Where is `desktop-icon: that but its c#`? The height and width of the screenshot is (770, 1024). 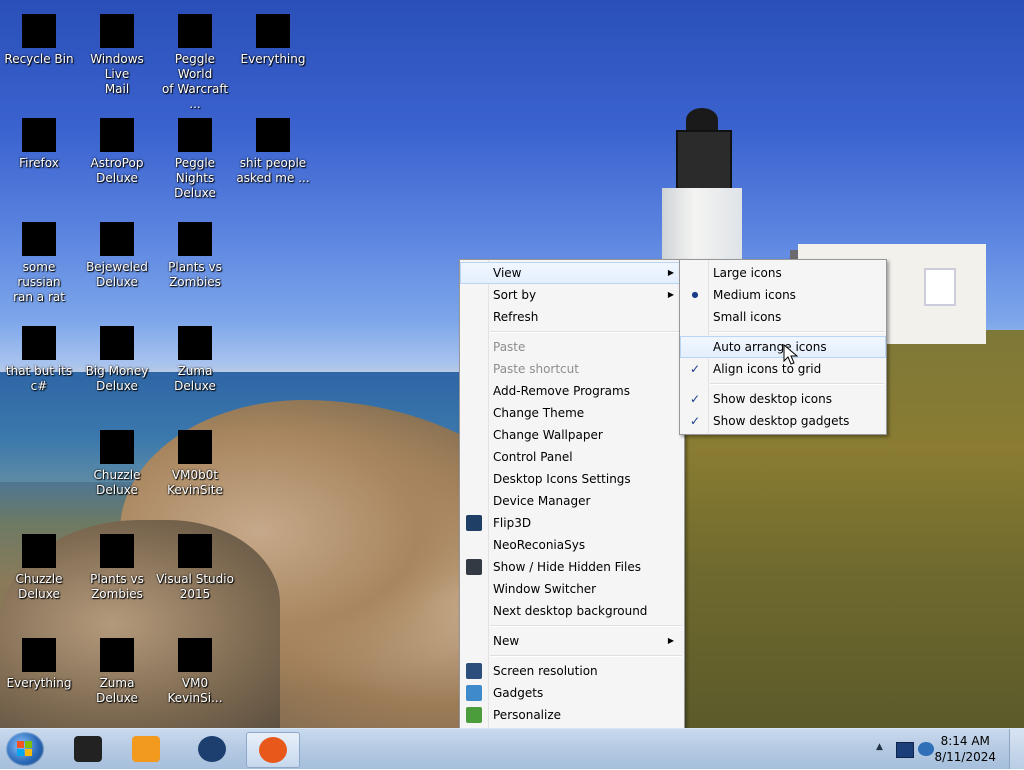 desktop-icon: that but its c# is located at coordinates (39, 354).